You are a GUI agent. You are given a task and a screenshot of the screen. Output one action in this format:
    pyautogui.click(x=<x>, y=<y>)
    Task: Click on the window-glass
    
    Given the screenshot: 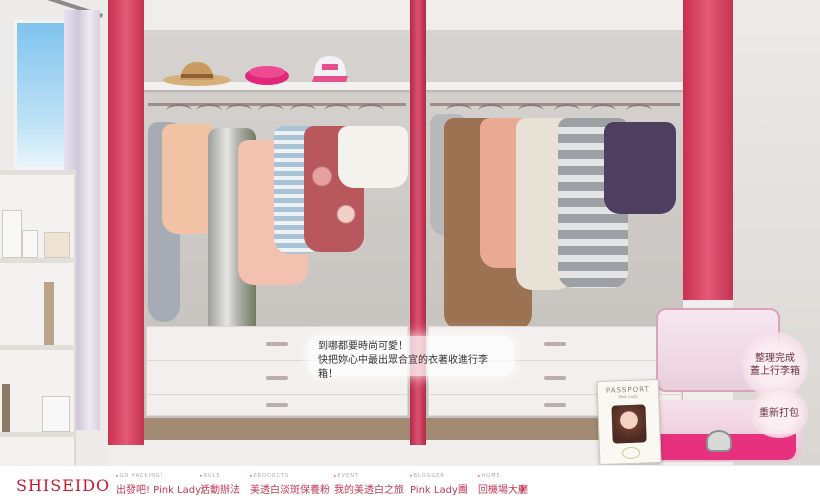 What is the action you would take?
    pyautogui.click(x=42, y=95)
    